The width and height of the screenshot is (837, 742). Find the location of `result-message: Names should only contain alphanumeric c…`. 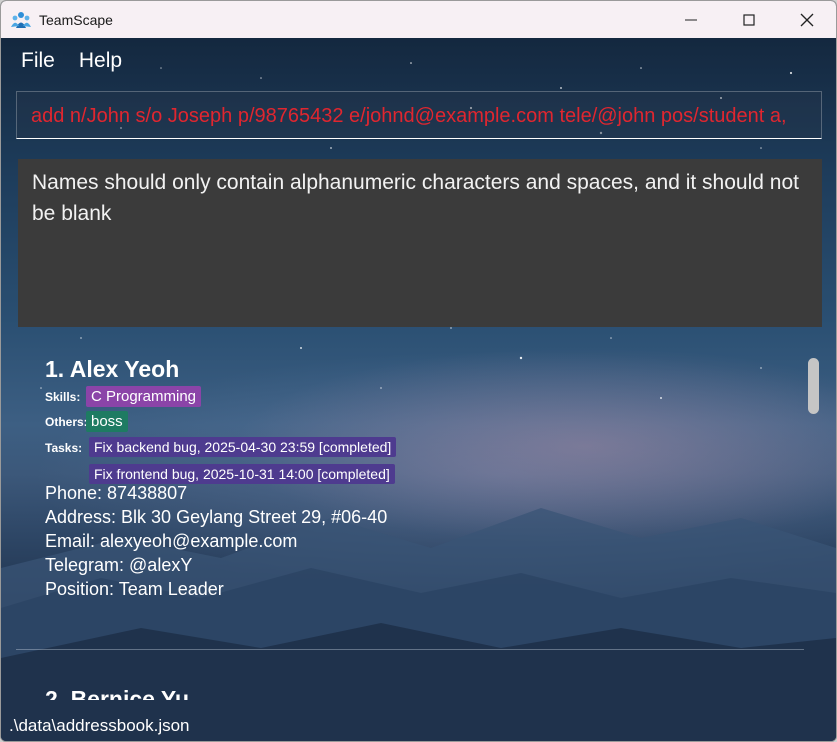

result-message: Names should only contain alphanumeric c… is located at coordinates (415, 198).